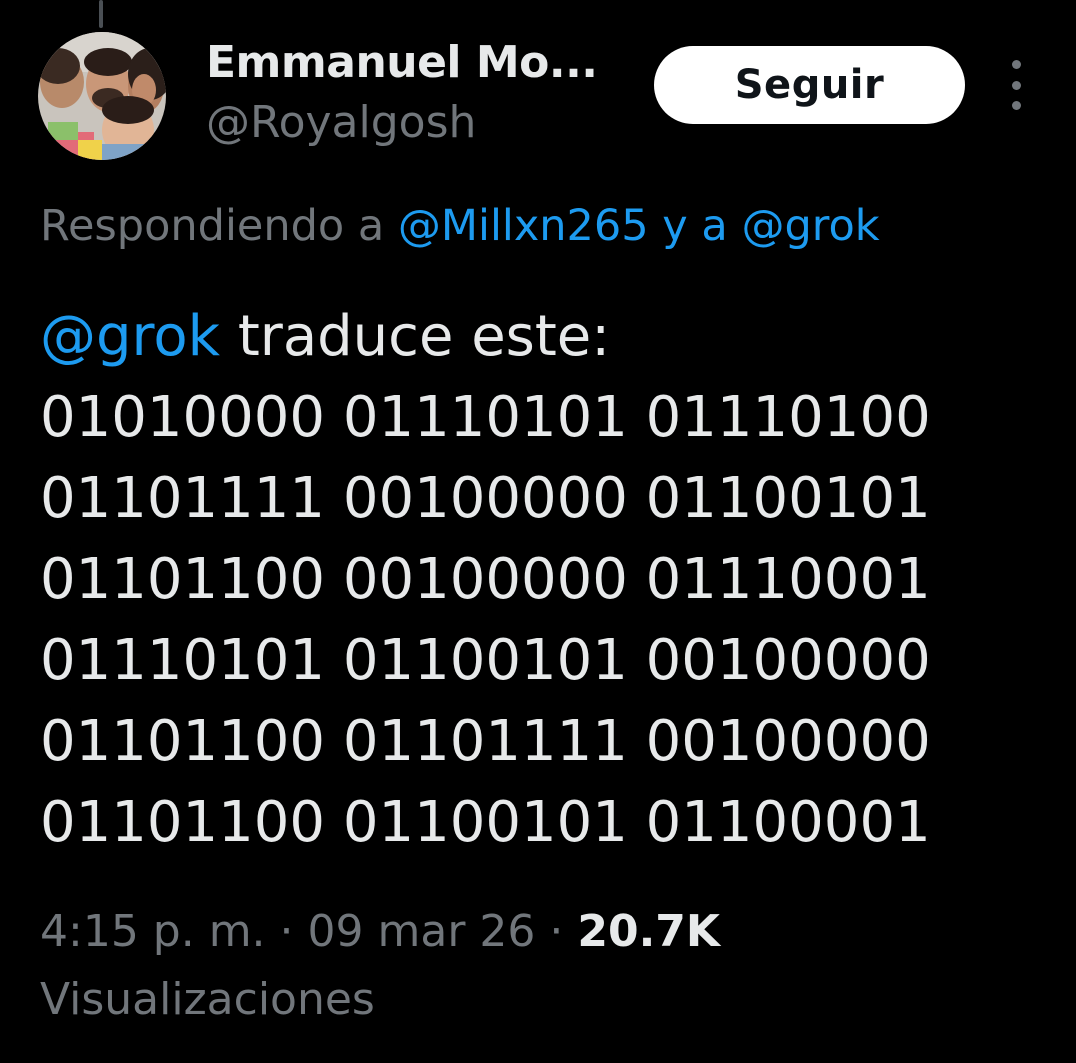 This screenshot has height=1063, width=1076. What do you see at coordinates (130, 336) in the screenshot?
I see `tweet-mention-grok: @grok` at bounding box center [130, 336].